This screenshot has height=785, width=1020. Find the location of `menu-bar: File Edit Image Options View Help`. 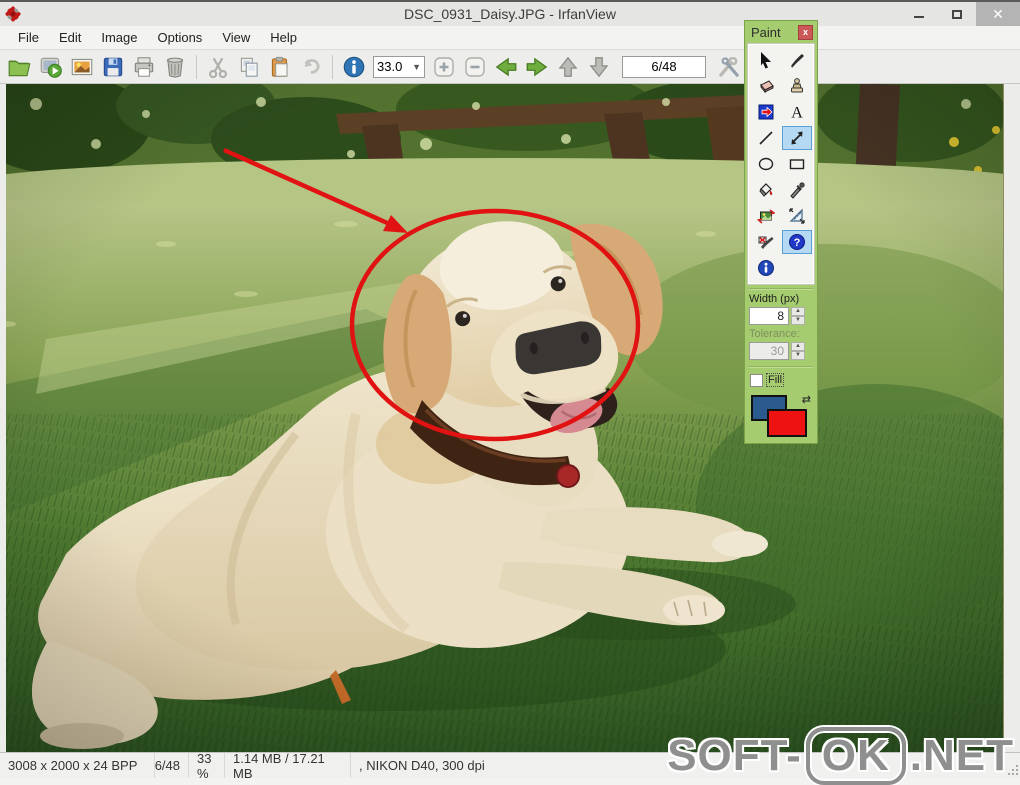

menu-bar: File Edit Image Options View Help is located at coordinates (510, 38).